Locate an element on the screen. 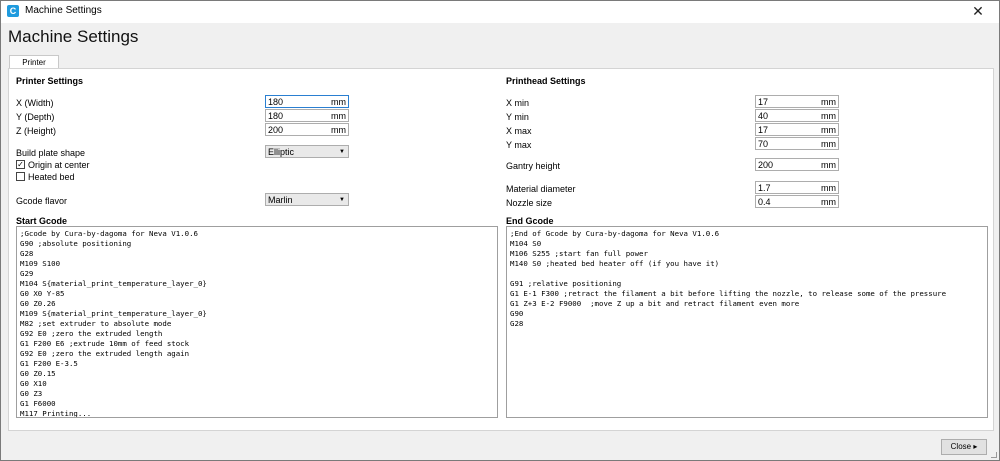  z-height-label: Z (Height) is located at coordinates (36, 131).